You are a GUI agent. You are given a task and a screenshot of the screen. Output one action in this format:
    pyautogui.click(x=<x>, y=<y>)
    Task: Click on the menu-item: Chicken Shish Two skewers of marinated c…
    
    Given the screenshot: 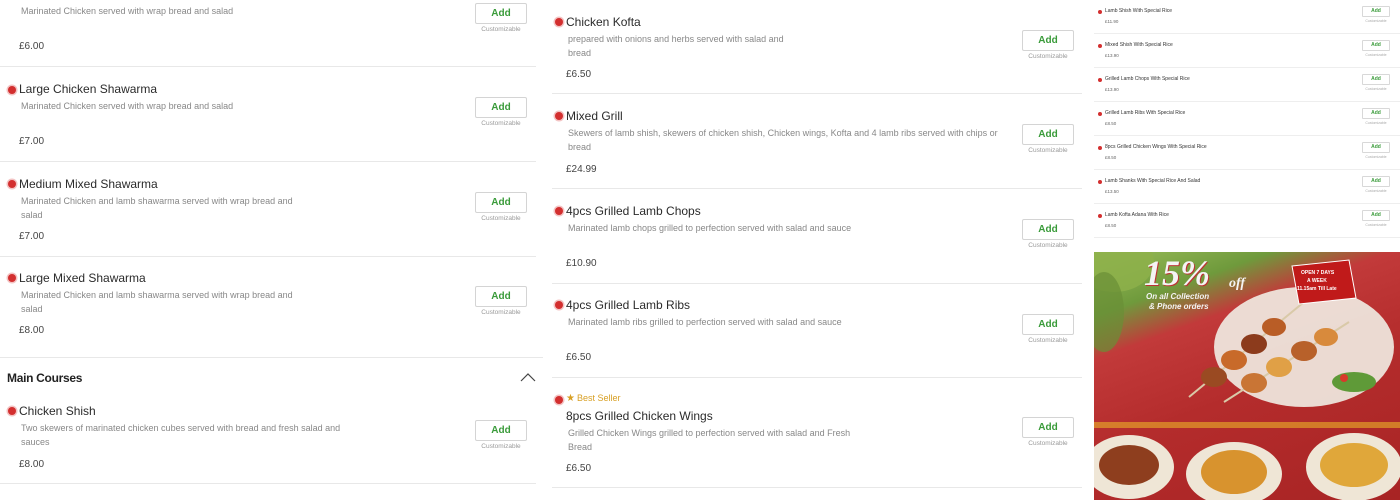 What is the action you would take?
    pyautogui.click(x=268, y=440)
    